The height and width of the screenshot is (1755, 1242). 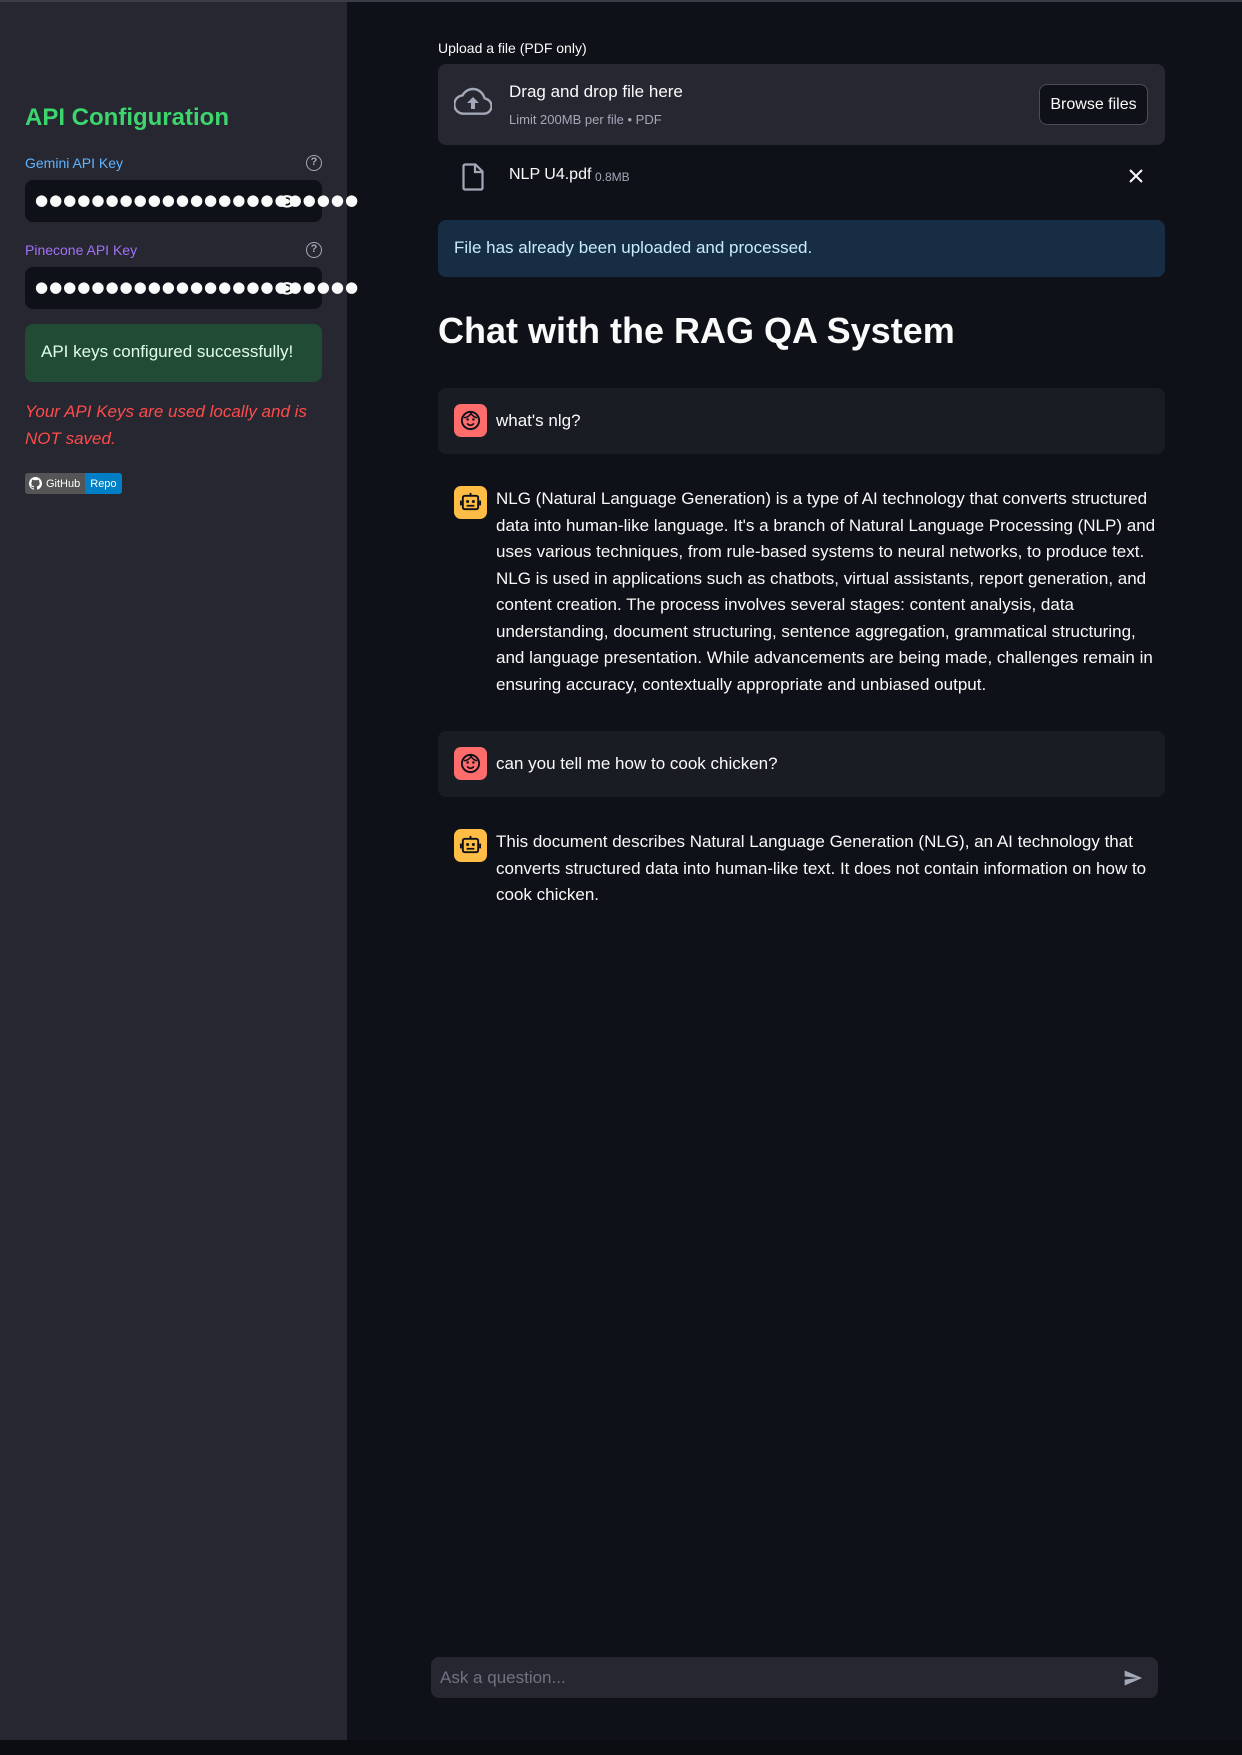 I want to click on pinecone-key-label: Pinecone API Key, so click(x=81, y=250).